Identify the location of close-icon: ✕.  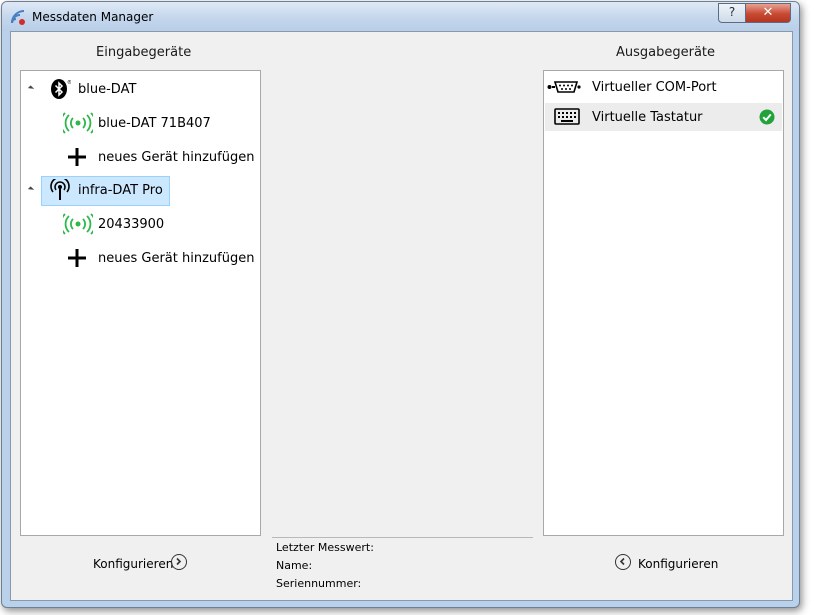
(768, 12).